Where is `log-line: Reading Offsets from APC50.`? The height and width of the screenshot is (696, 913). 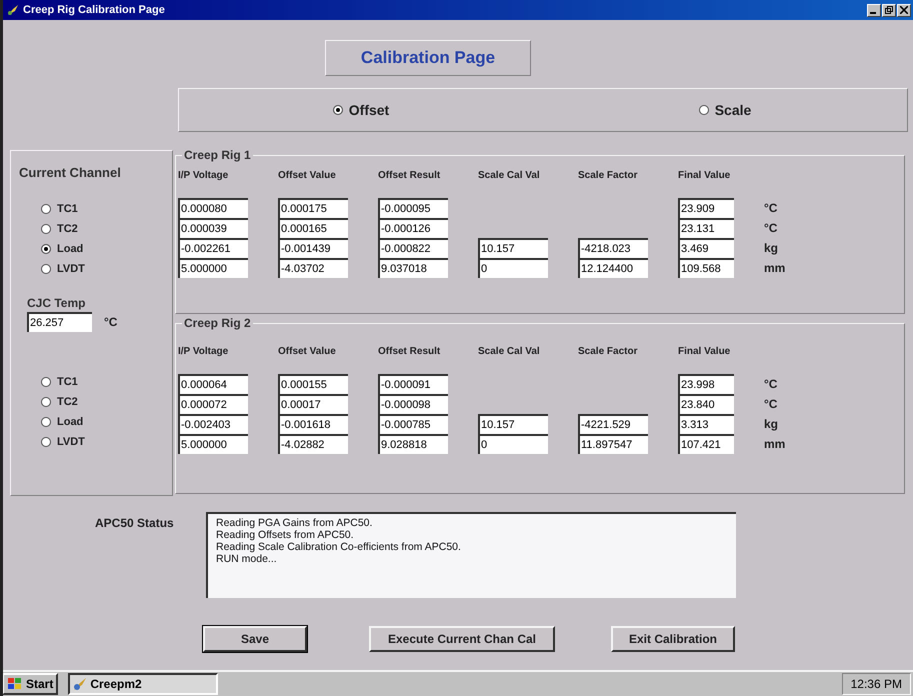
log-line: Reading Offsets from APC50. is located at coordinates (285, 535).